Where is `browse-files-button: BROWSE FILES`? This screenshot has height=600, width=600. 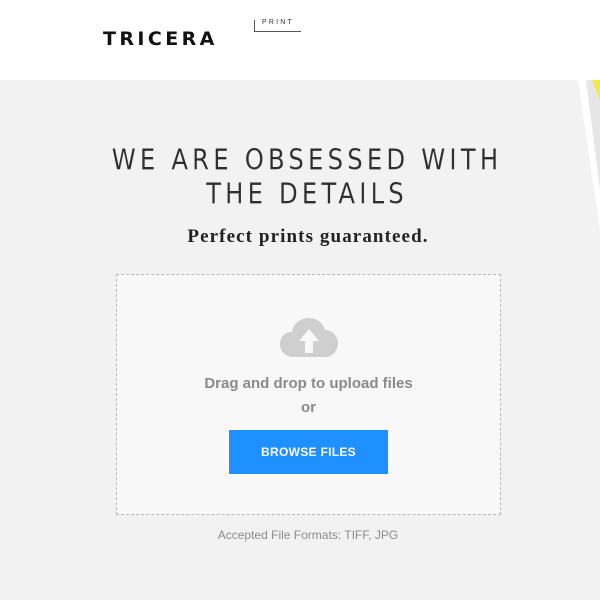 browse-files-button: BROWSE FILES is located at coordinates (308, 452).